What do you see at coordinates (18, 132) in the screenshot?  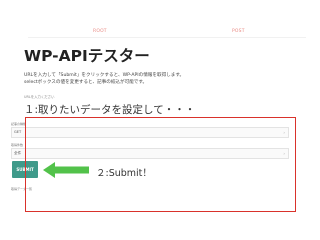 I see `type-select-value: GET` at bounding box center [18, 132].